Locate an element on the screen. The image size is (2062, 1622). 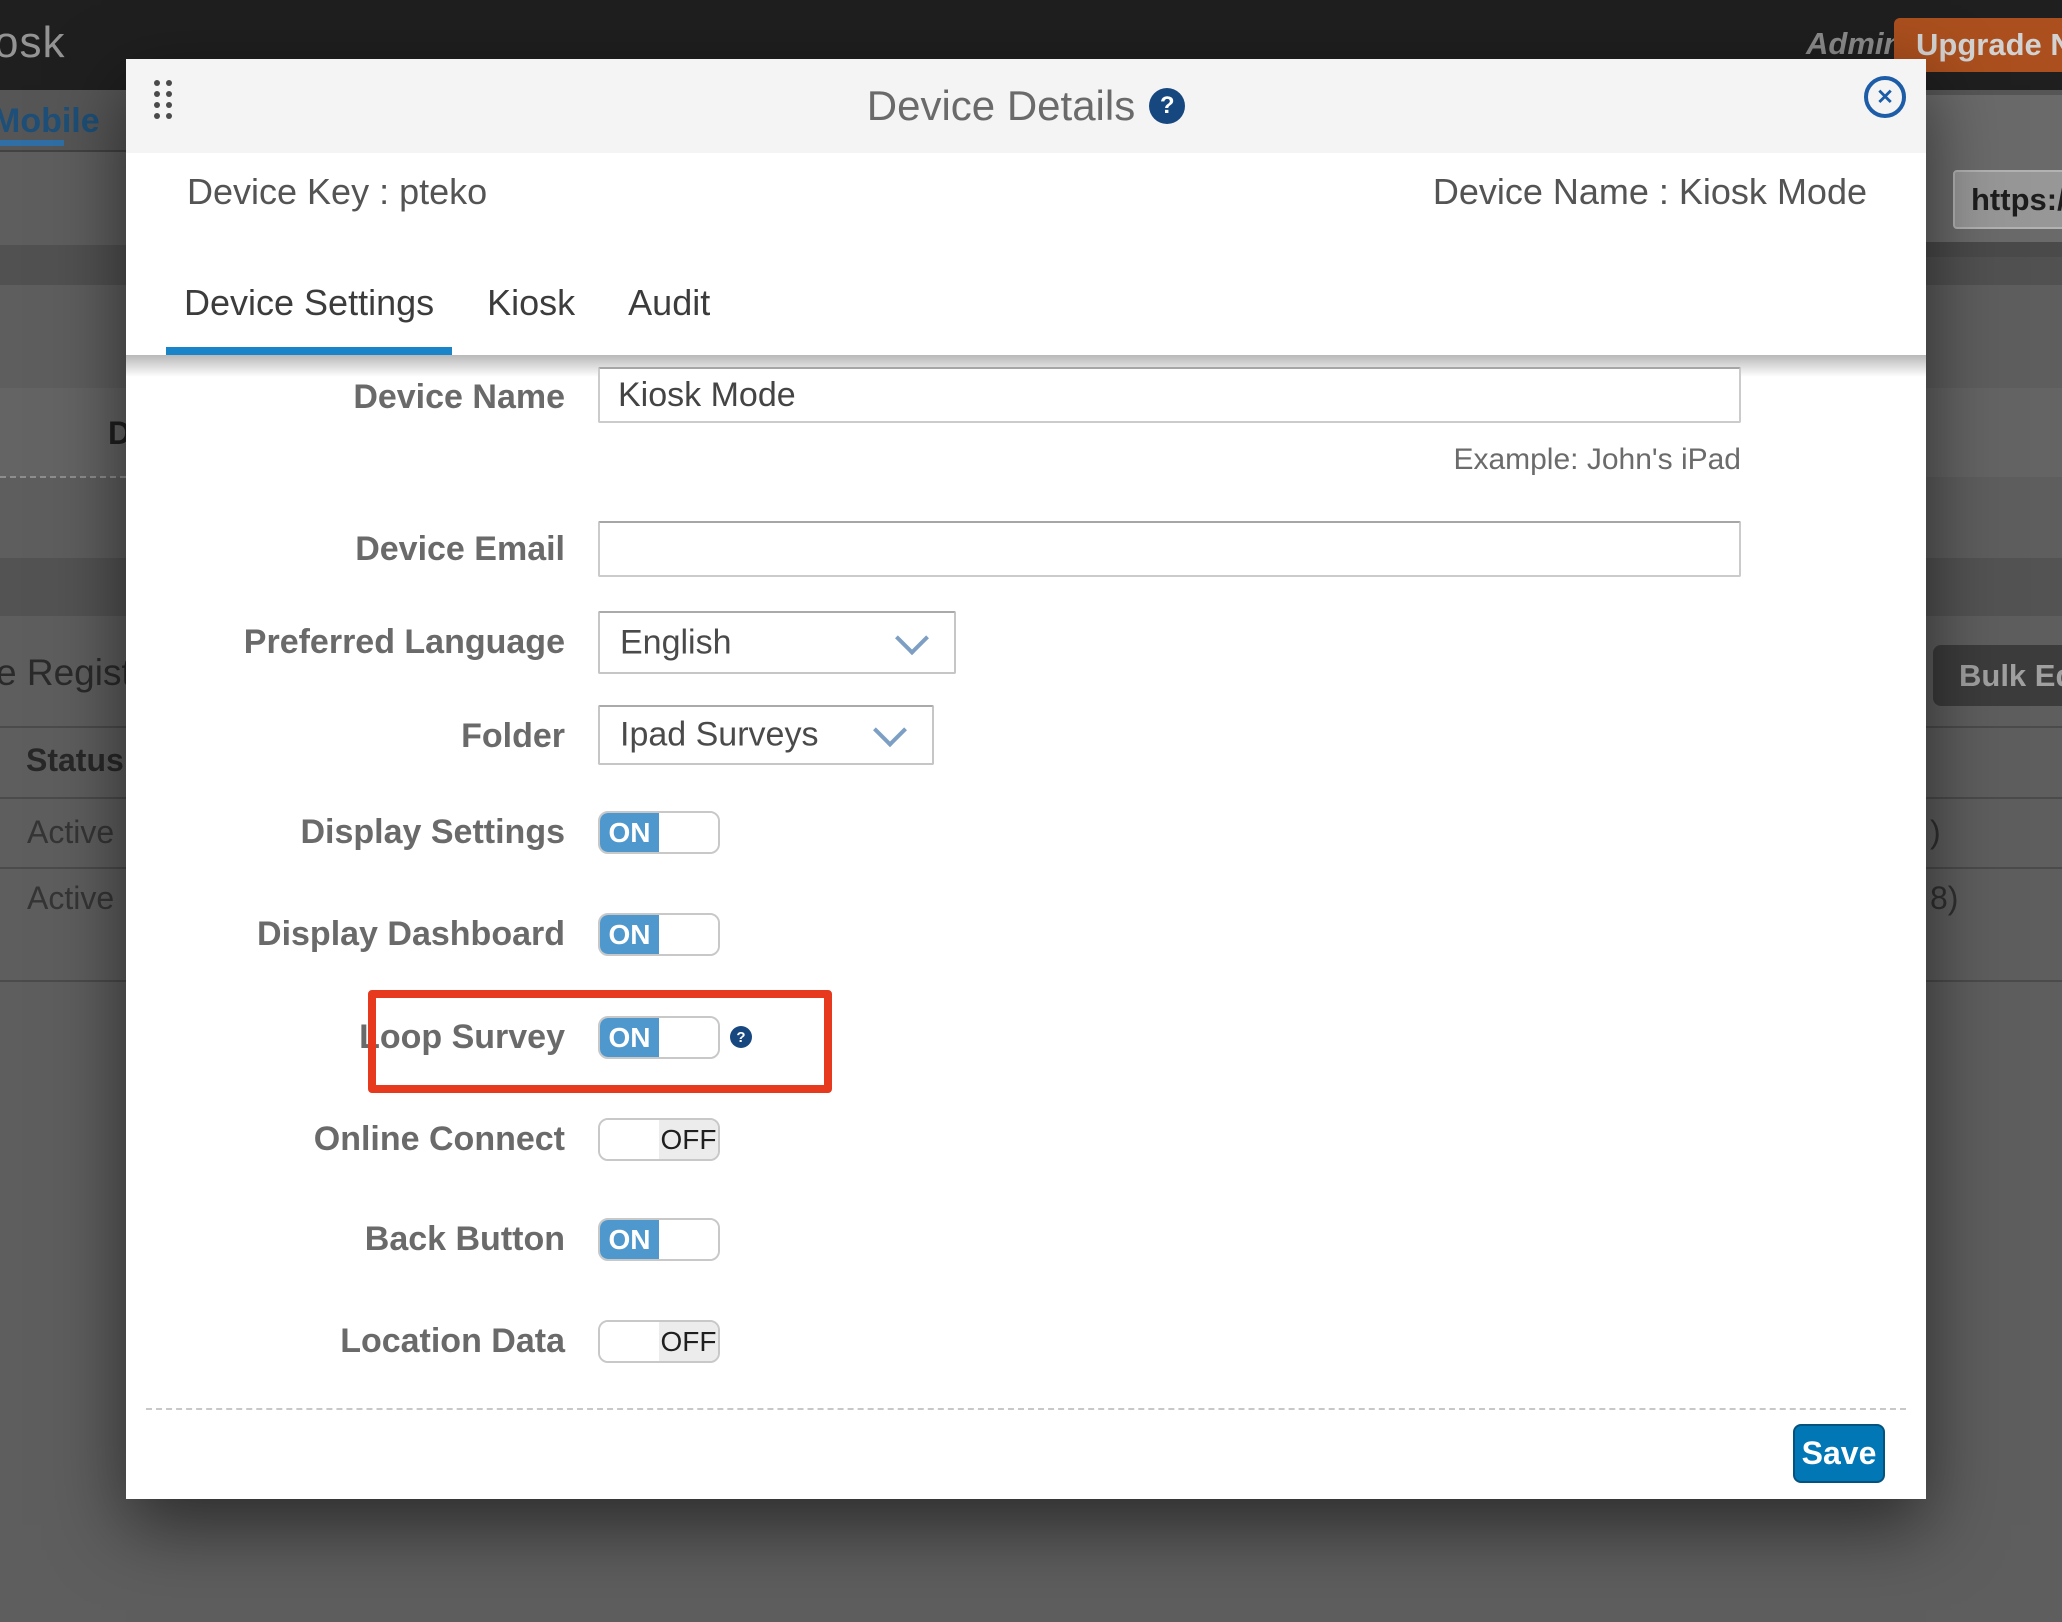
footer-dashed-divider is located at coordinates (1026, 1409).